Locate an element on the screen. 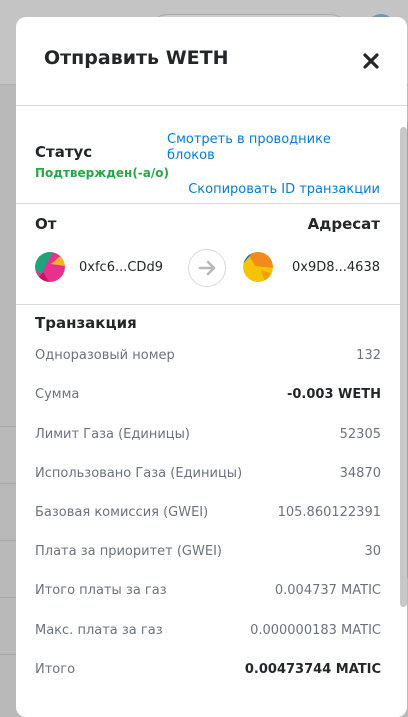  row-label: Итого платы за газ is located at coordinates (101, 590).